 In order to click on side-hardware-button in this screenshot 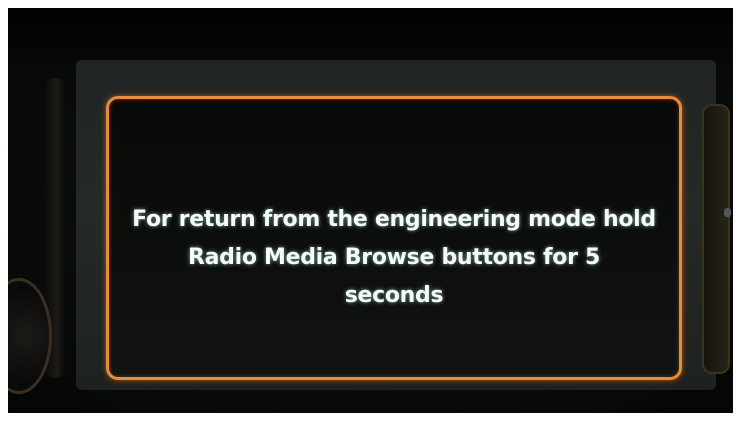, I will do `click(716, 239)`.